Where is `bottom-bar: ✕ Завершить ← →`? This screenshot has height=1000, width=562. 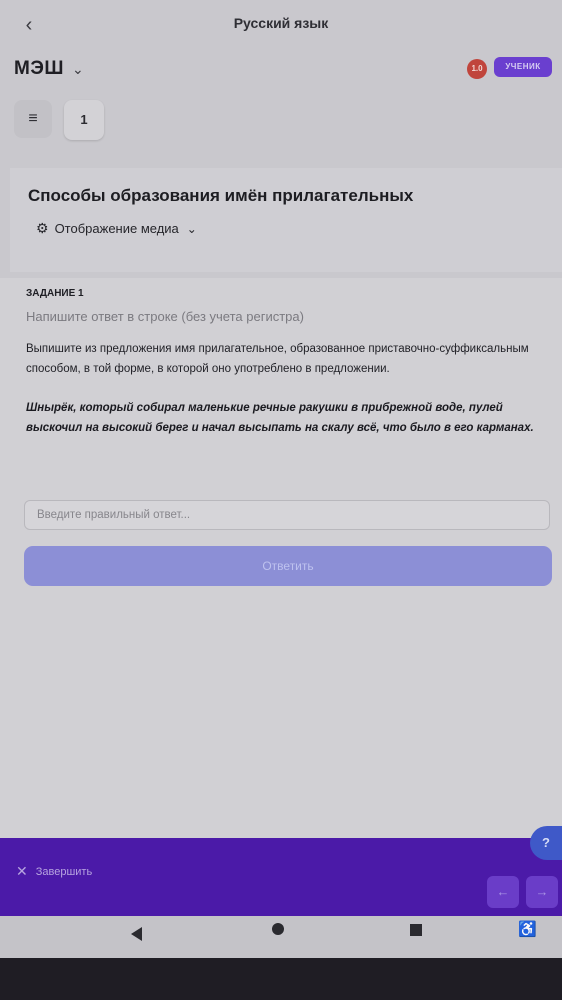
bottom-bar: ✕ Завершить ← → is located at coordinates (281, 877).